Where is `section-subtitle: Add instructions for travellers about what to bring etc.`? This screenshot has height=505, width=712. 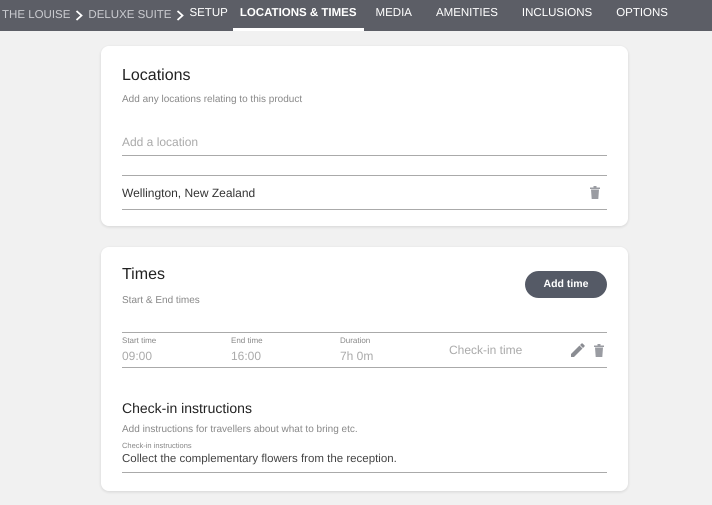 section-subtitle: Add instructions for travellers about what to bring etc. is located at coordinates (240, 430).